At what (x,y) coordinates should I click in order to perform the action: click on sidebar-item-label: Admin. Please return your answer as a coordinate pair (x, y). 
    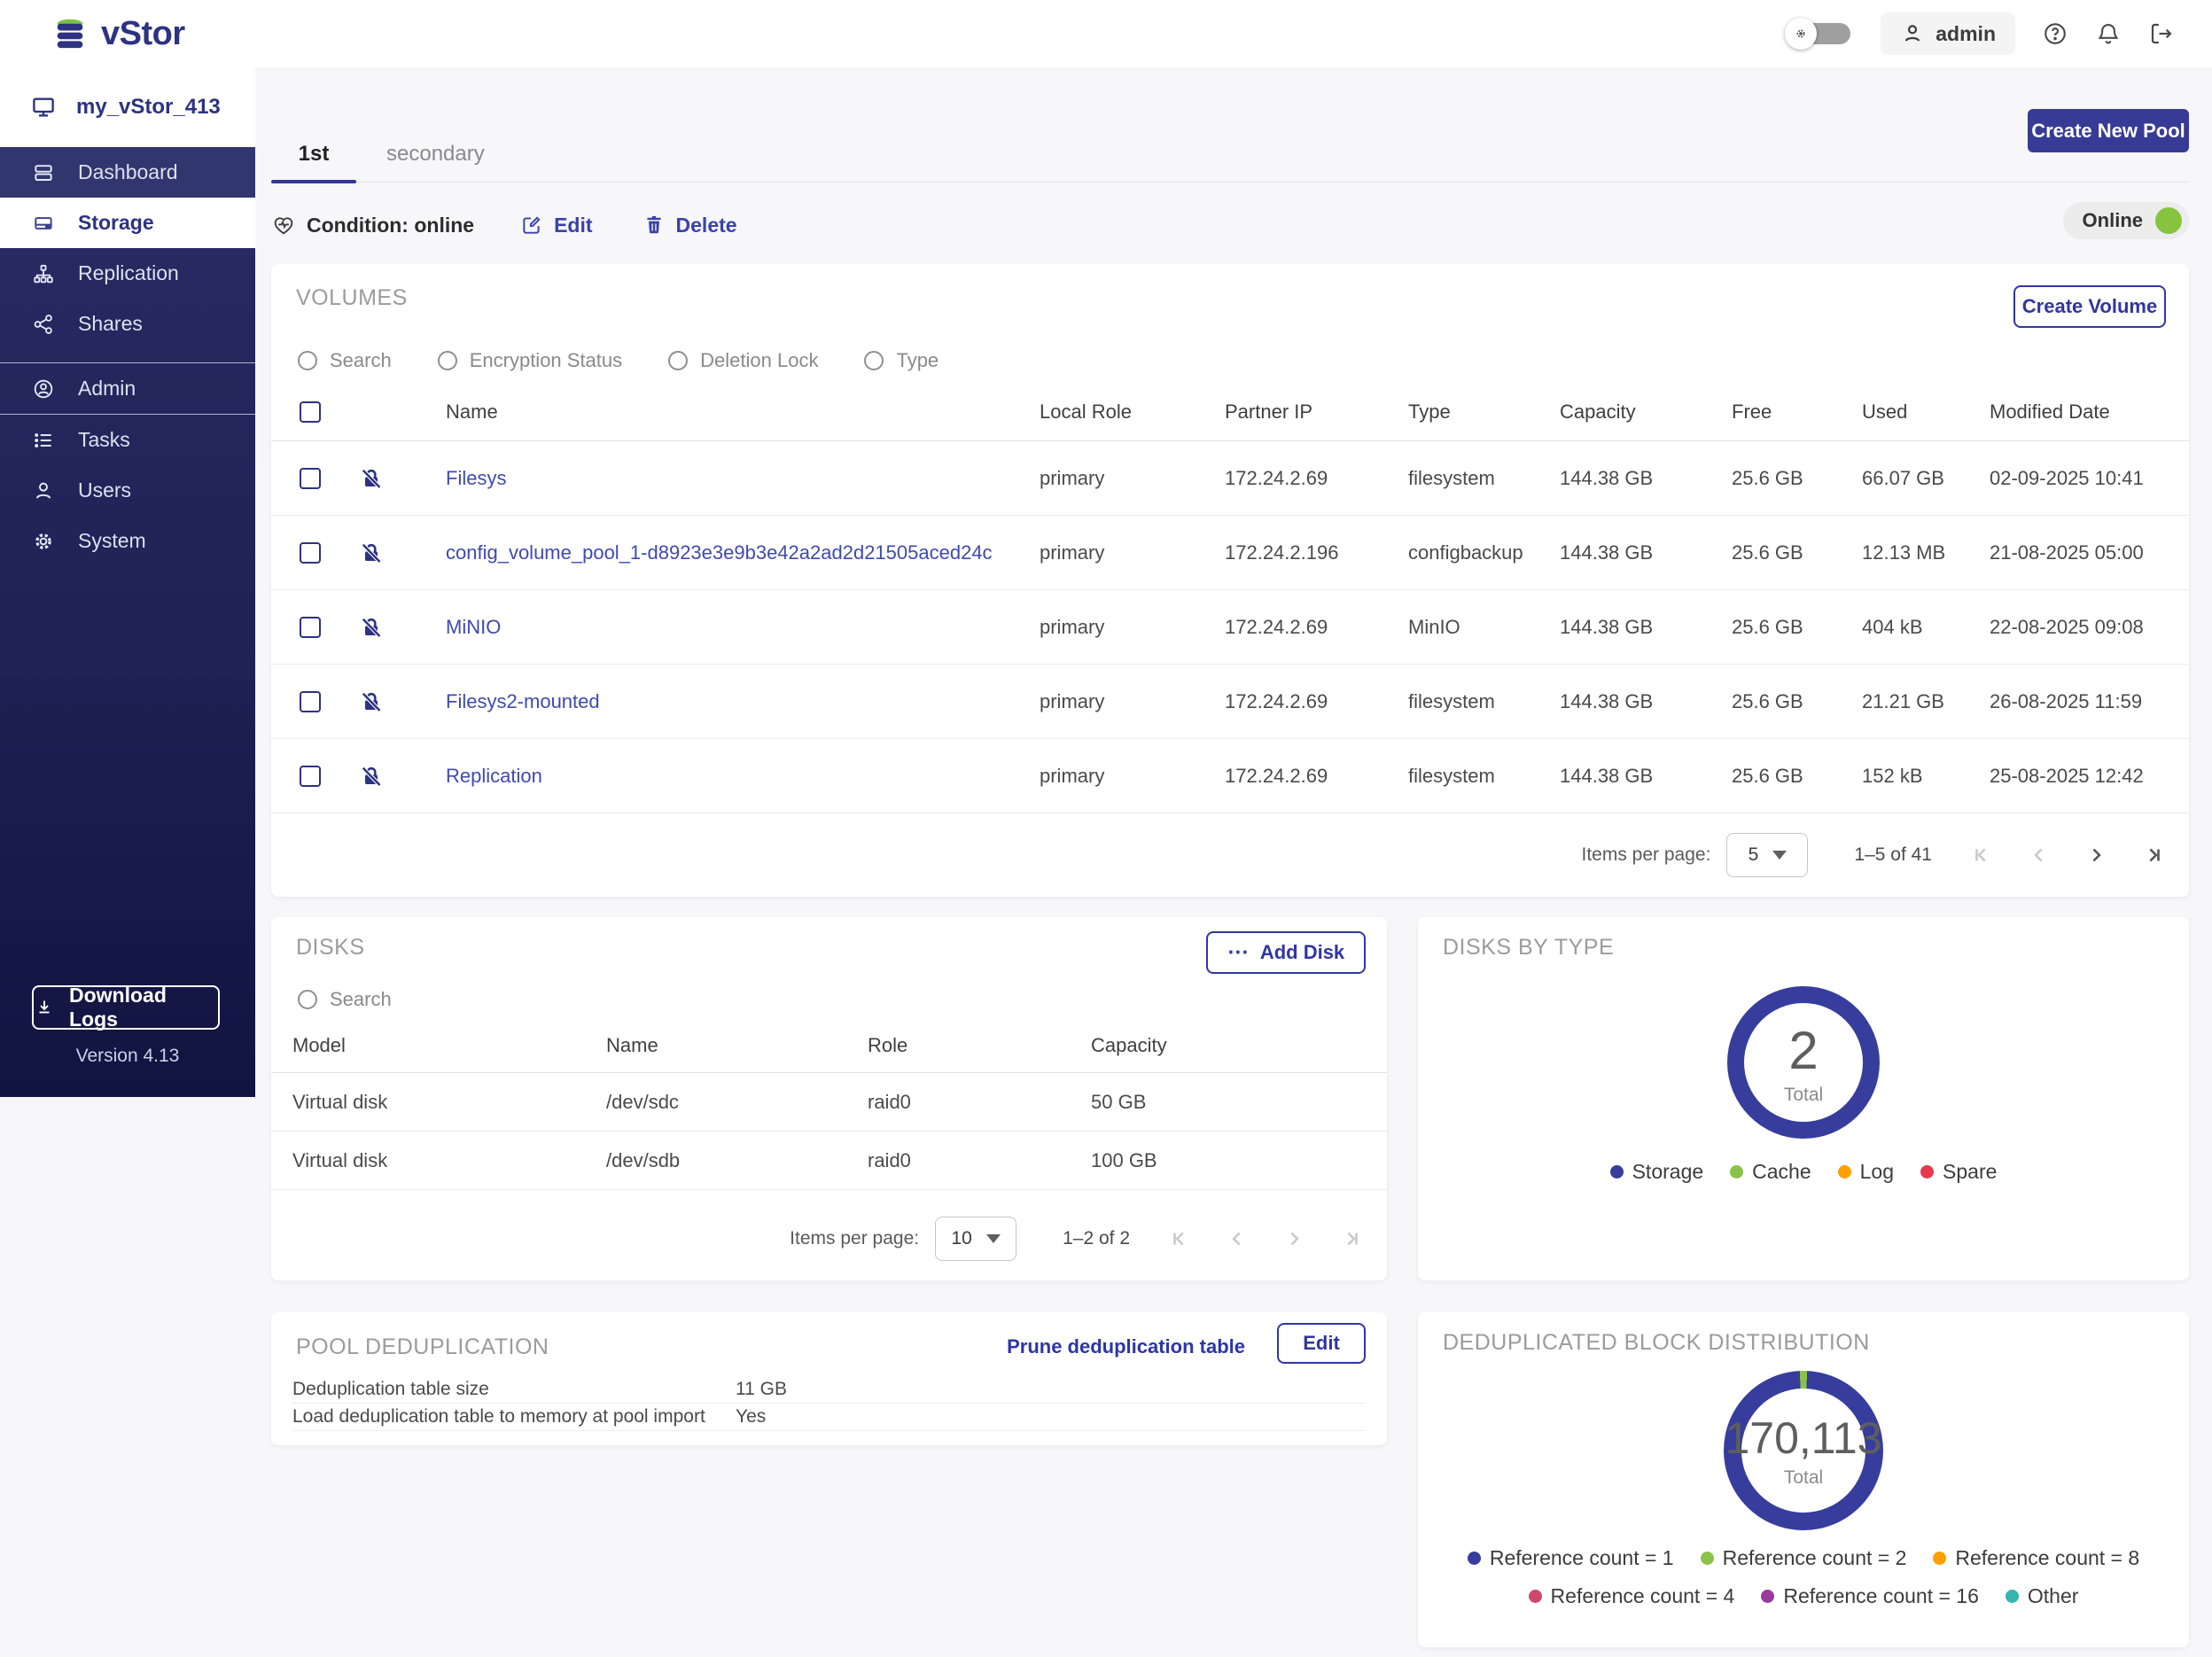
    Looking at the image, I should click on (107, 388).